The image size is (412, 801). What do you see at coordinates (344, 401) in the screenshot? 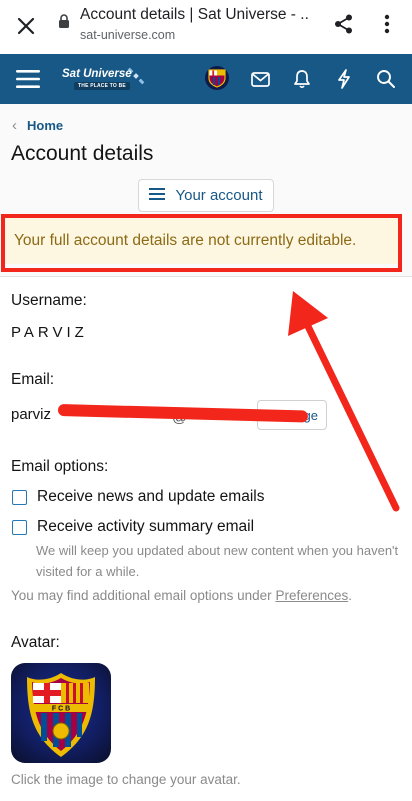
I see `annotation-arrow-icon` at bounding box center [344, 401].